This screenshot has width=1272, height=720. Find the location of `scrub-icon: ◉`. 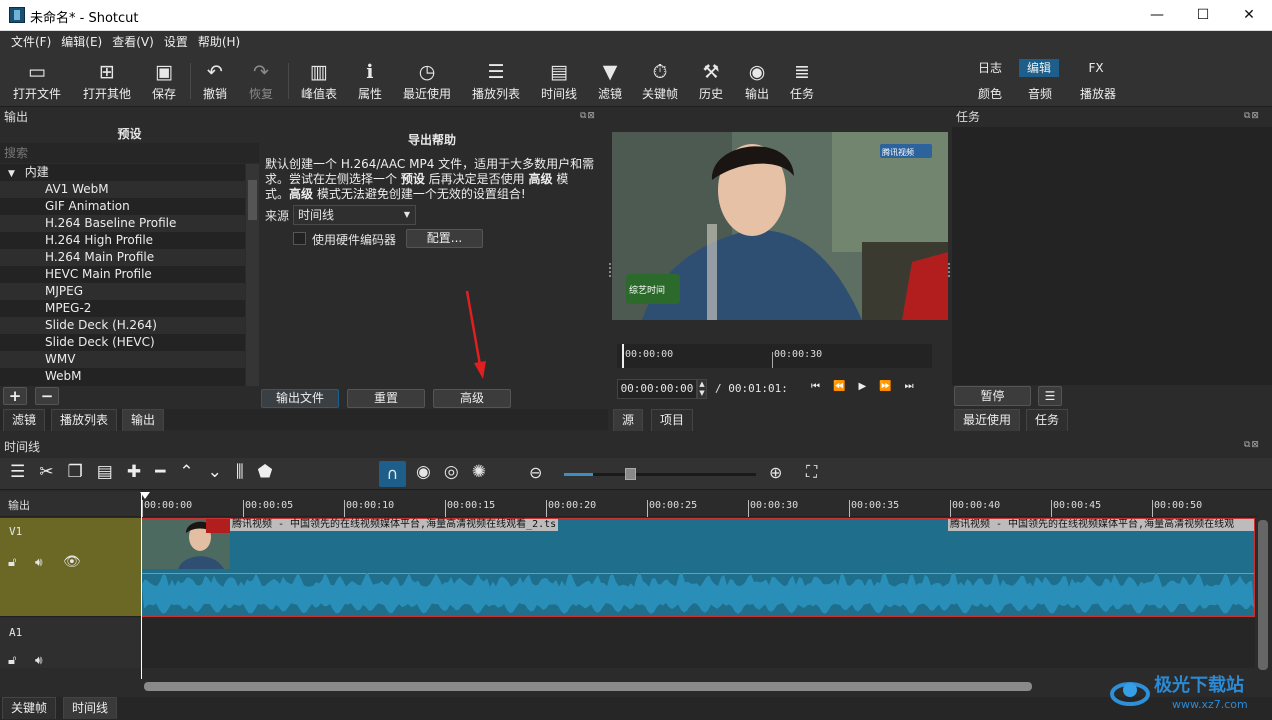

scrub-icon: ◉ is located at coordinates (430, 472).